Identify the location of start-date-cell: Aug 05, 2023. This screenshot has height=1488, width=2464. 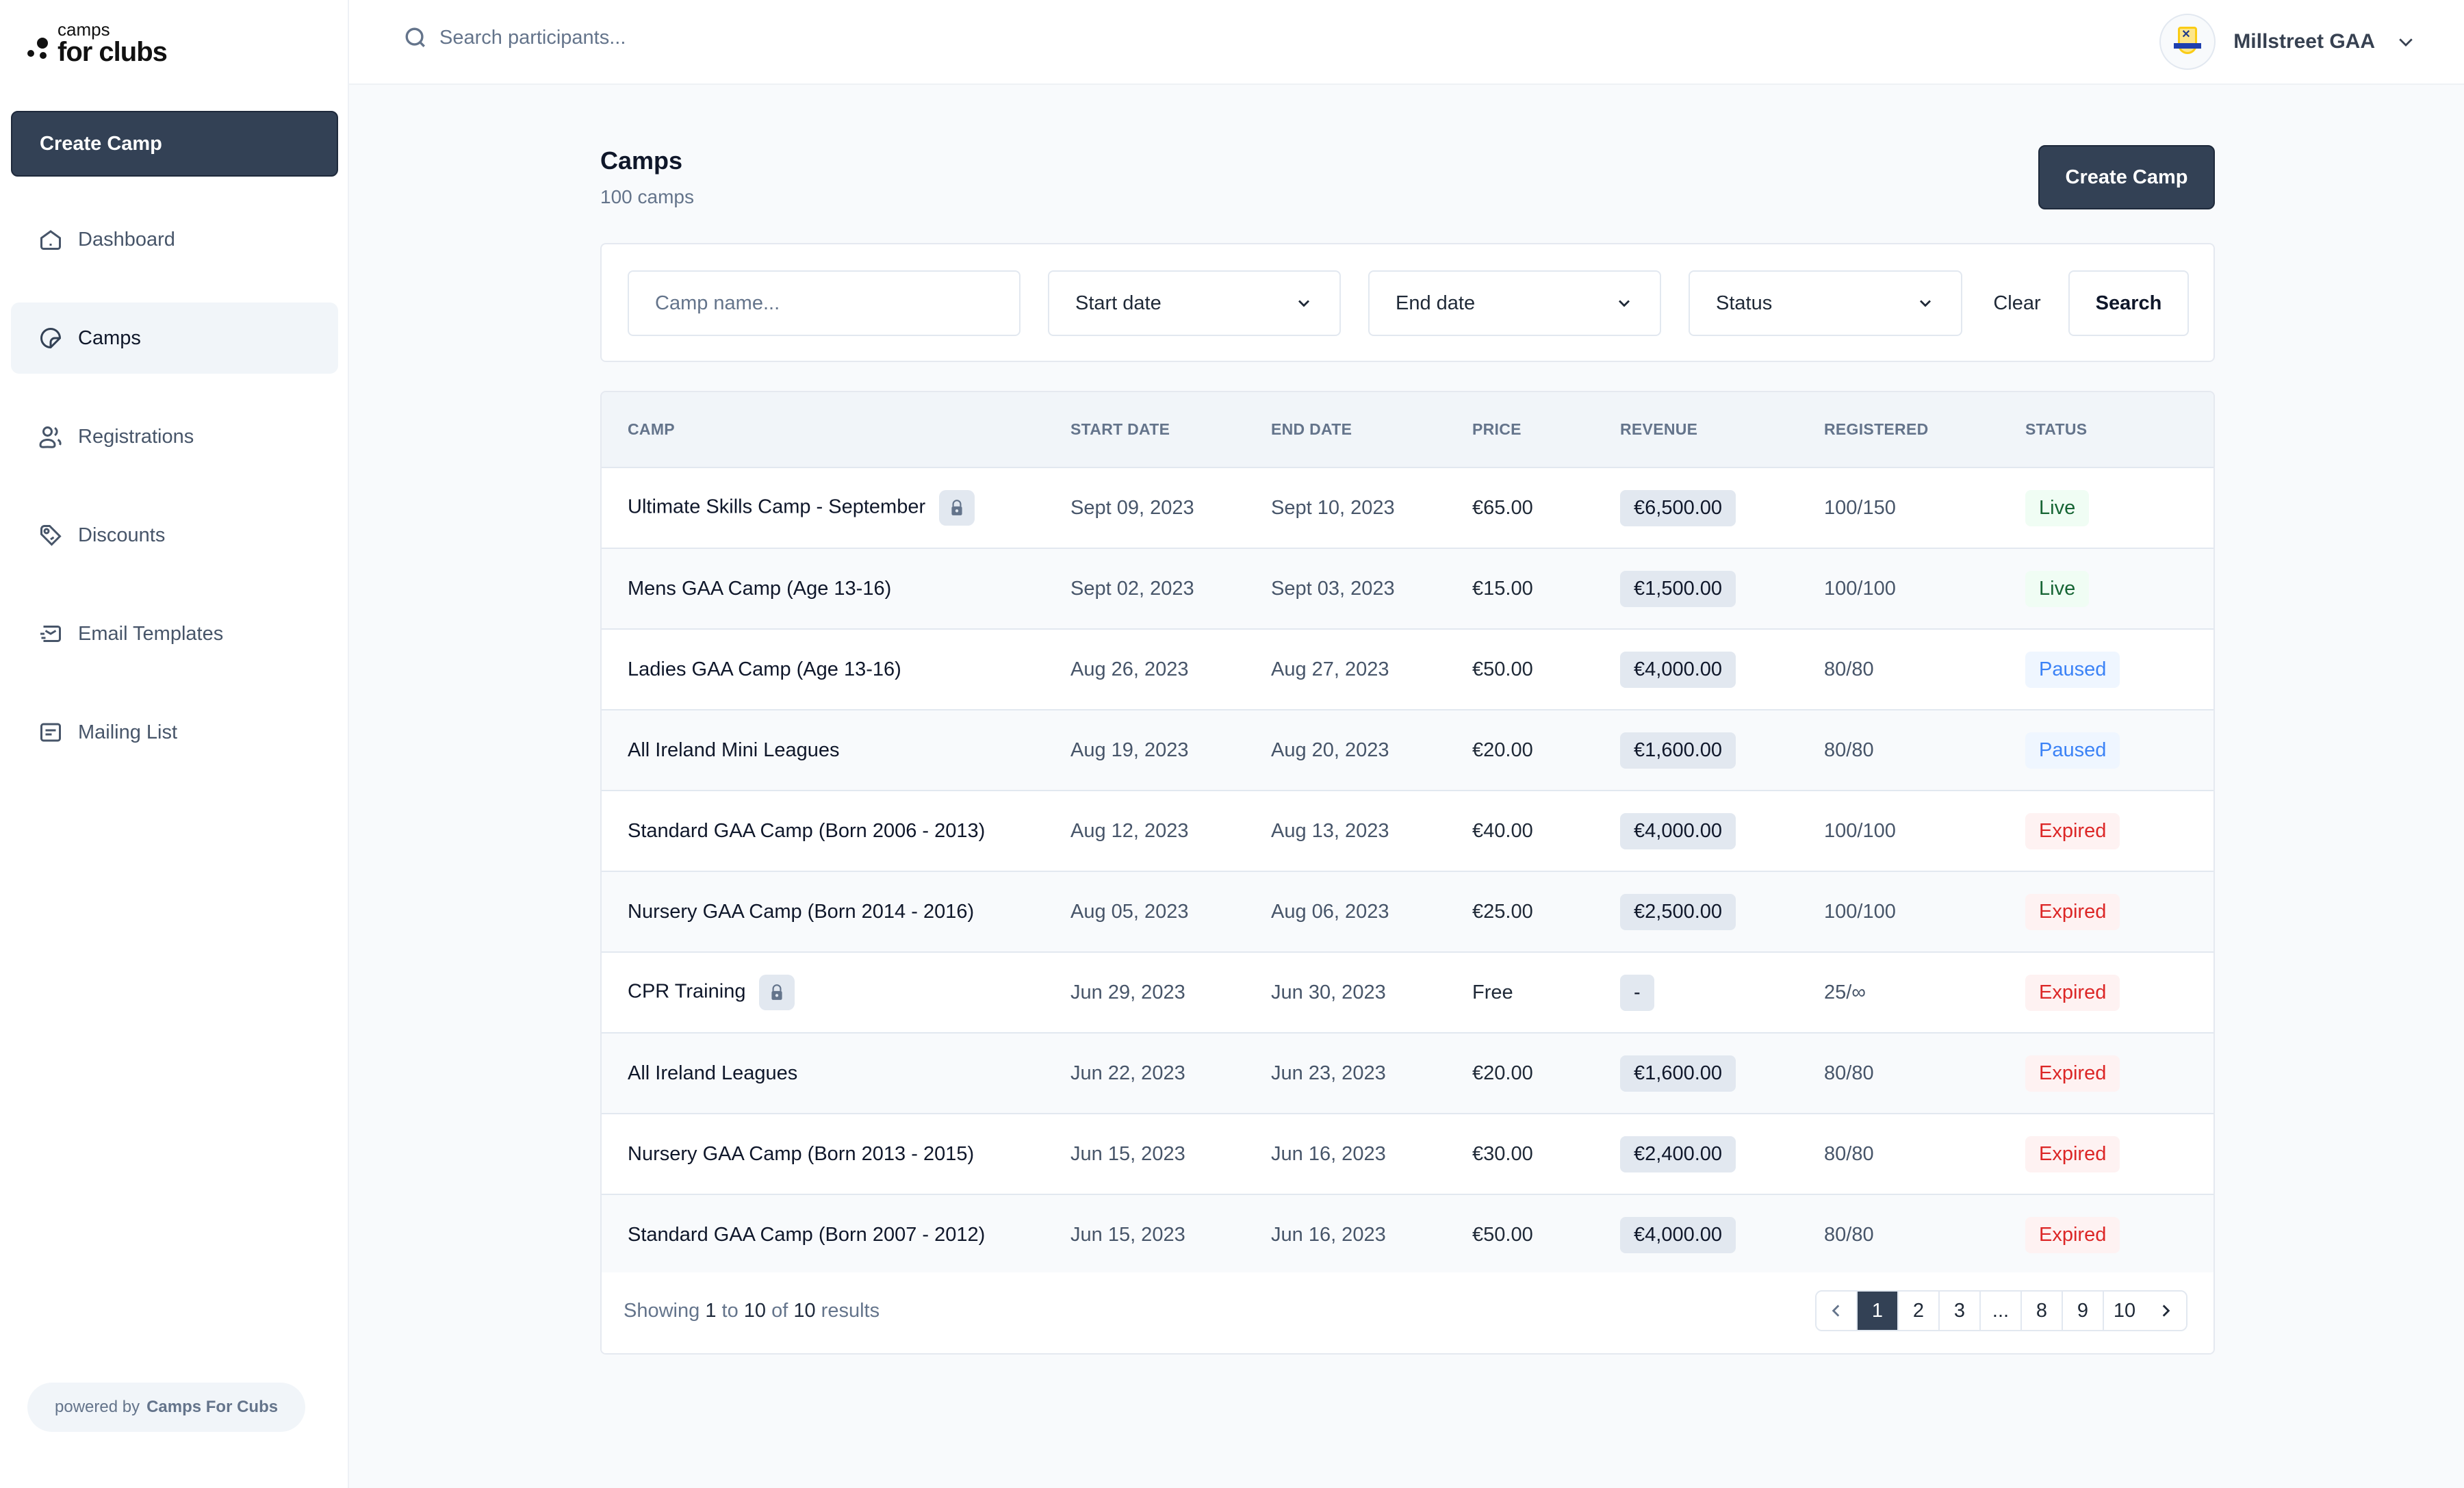
(1129, 911).